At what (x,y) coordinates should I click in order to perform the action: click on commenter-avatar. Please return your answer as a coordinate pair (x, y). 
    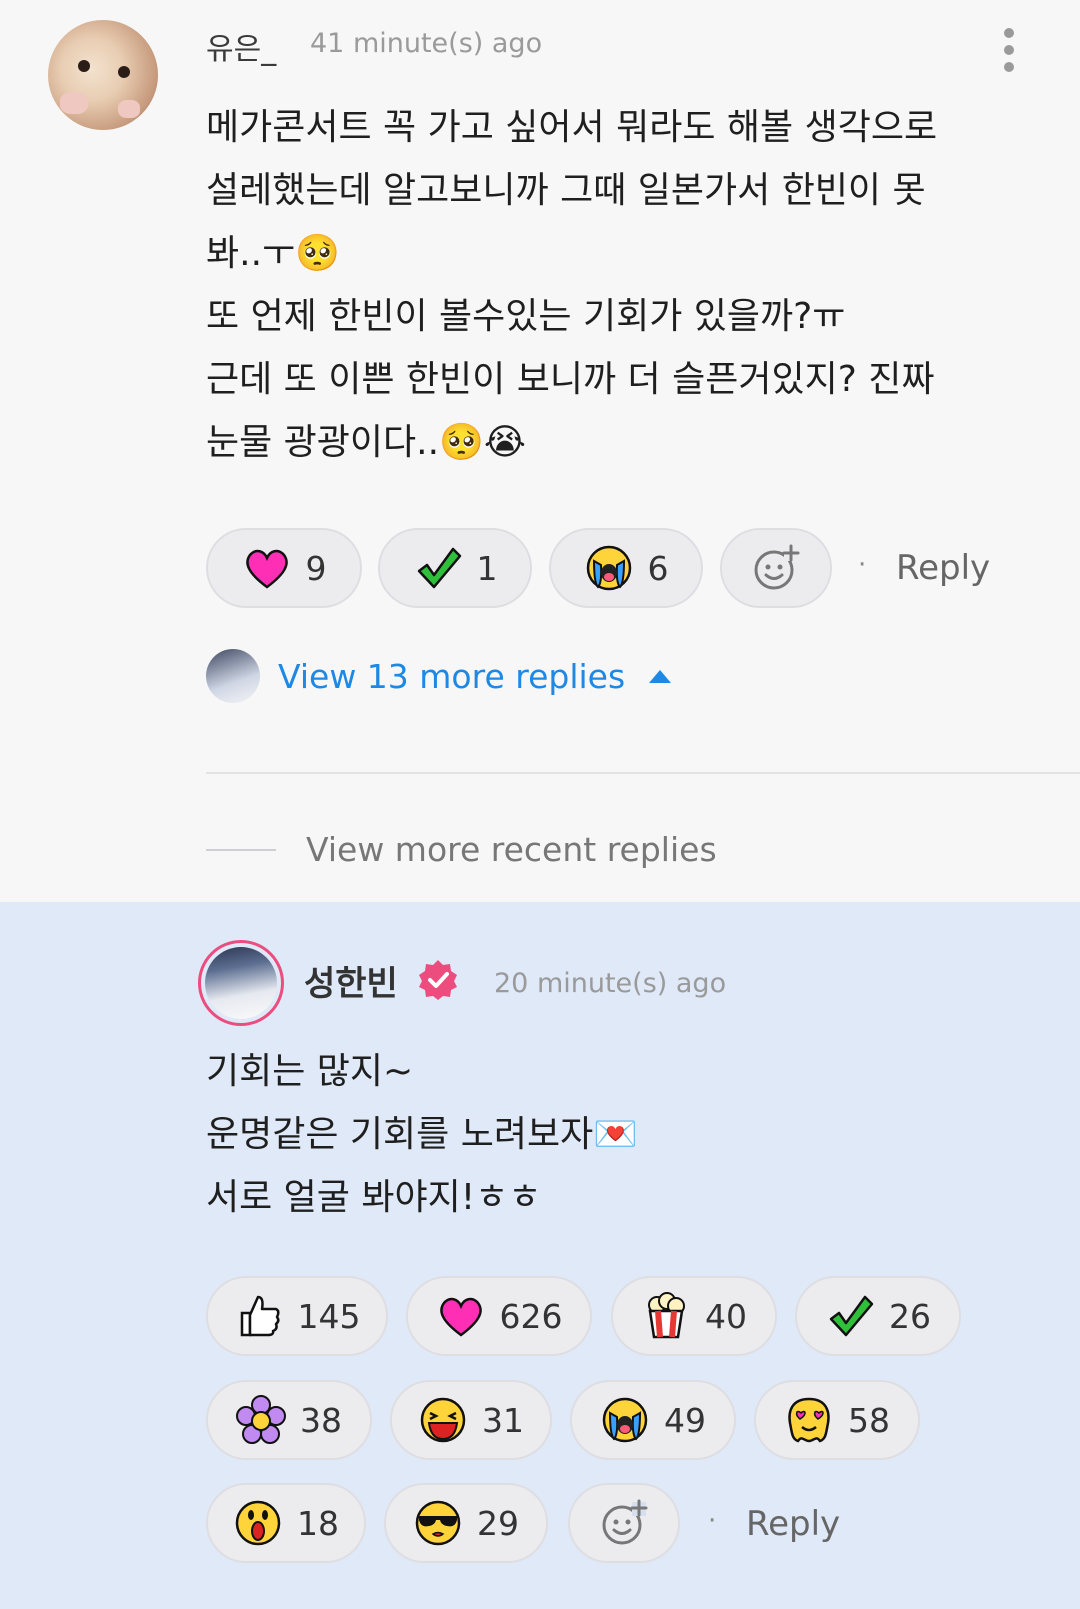
    Looking at the image, I should click on (103, 75).